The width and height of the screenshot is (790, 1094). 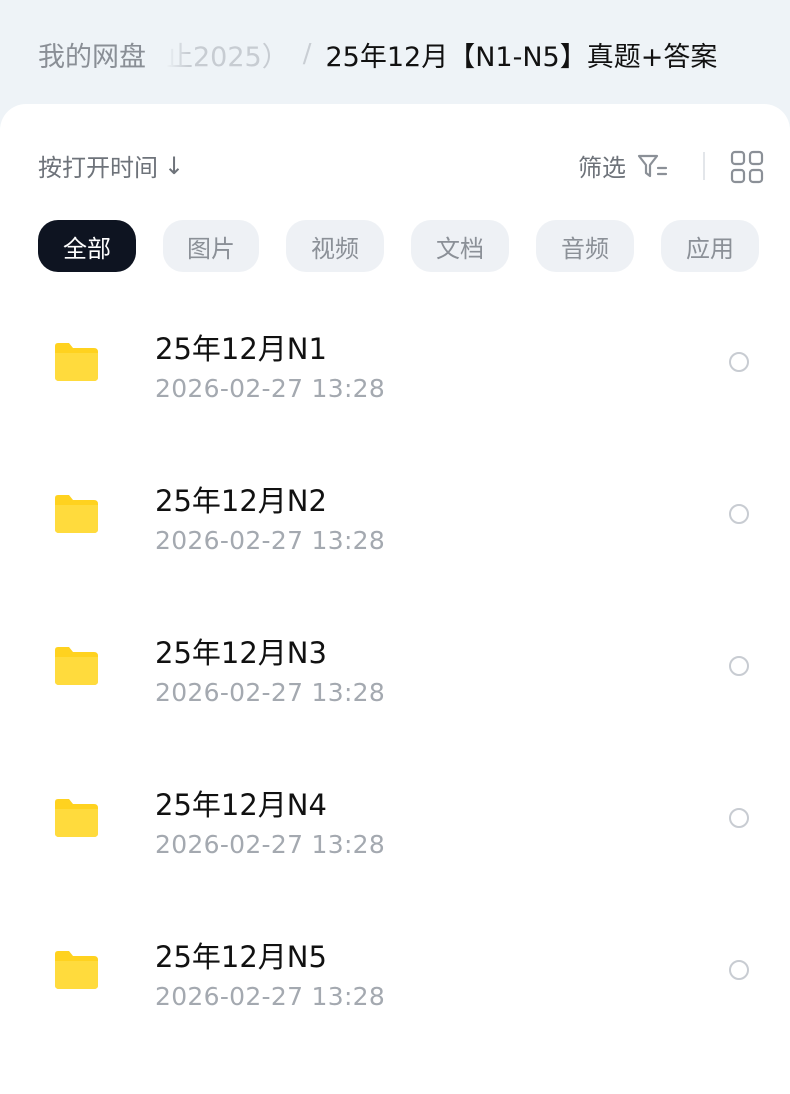 I want to click on category-chip-video: 视频, so click(x=335, y=246).